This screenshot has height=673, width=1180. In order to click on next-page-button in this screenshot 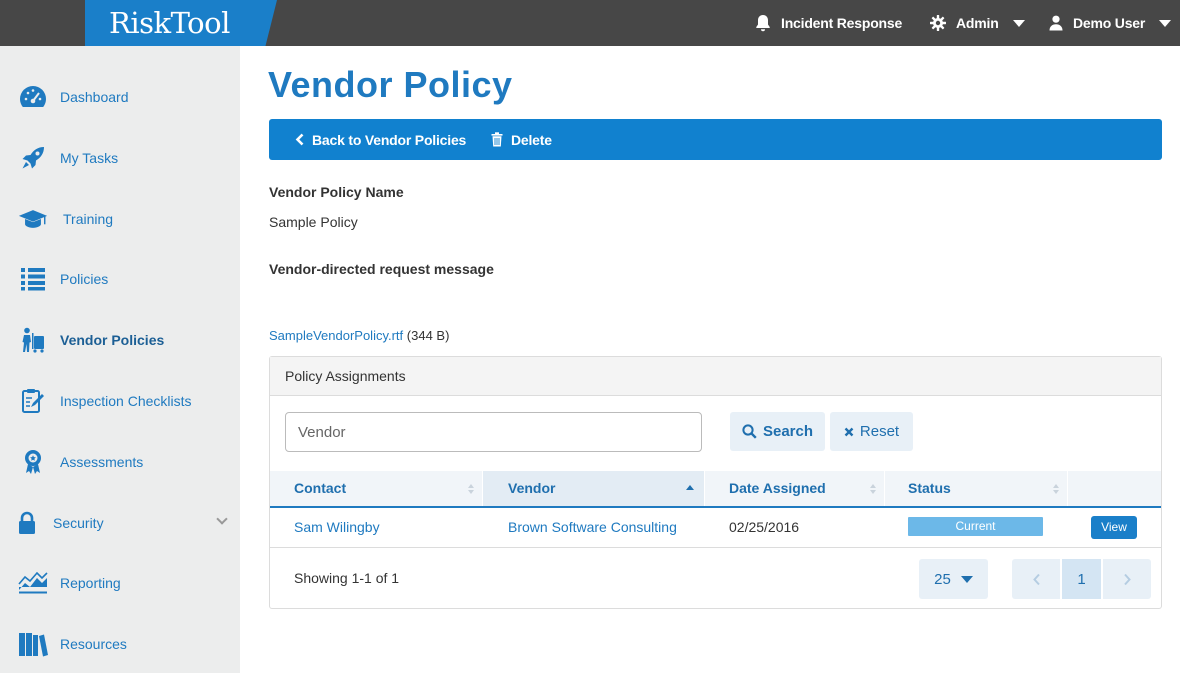, I will do `click(1127, 579)`.